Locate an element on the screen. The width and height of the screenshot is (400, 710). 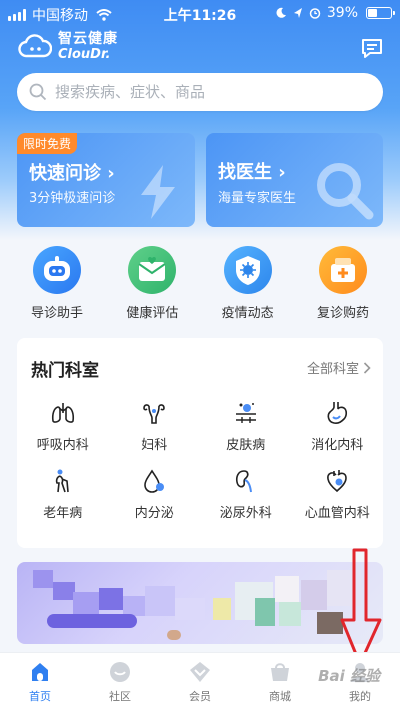
drop-icon is located at coordinates (154, 481).